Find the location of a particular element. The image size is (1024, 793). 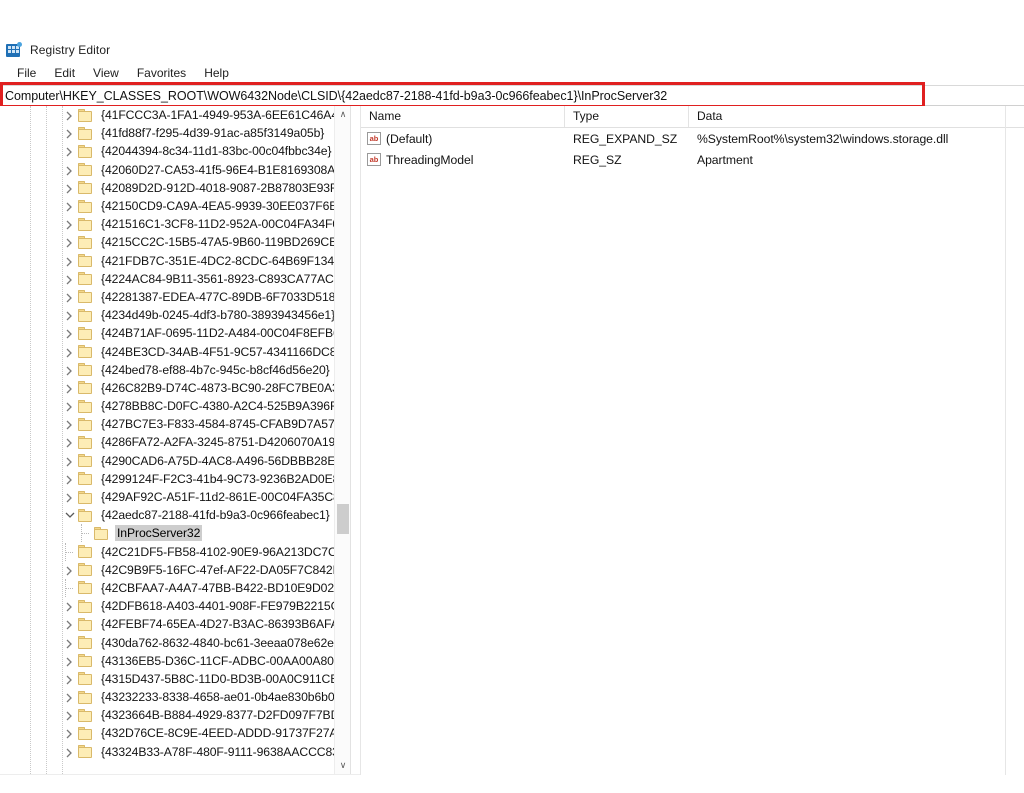

tree-item: {4286FA72-A2FA-3245-8751-D4206070A191} is located at coordinates (180, 442).